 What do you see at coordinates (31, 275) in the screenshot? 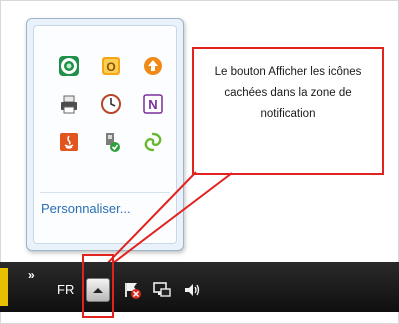
I see `toolbar-chevron: »` at bounding box center [31, 275].